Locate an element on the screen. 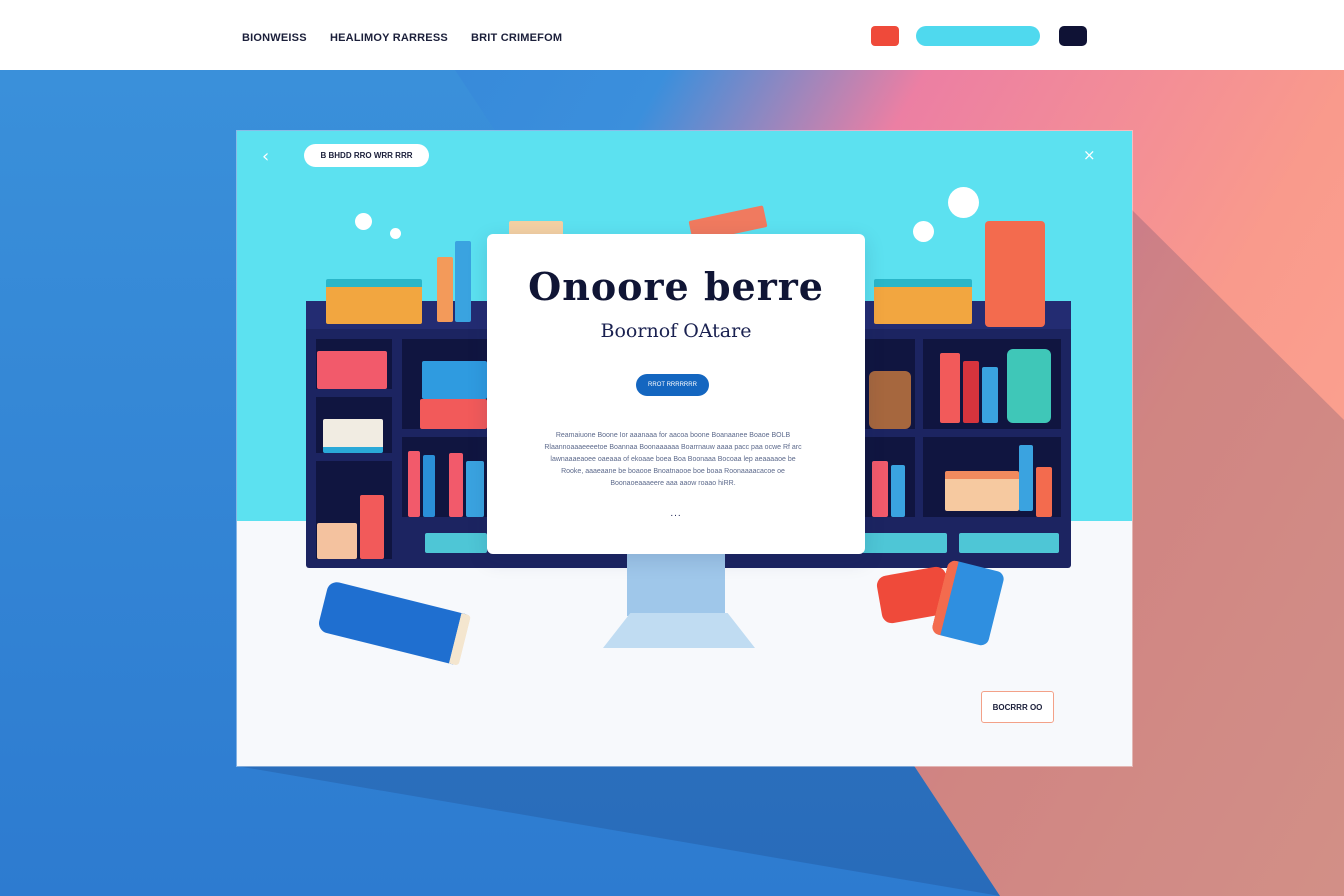 The width and height of the screenshot is (1344, 896). footer-button: BOCRRR OO is located at coordinates (1017, 707).